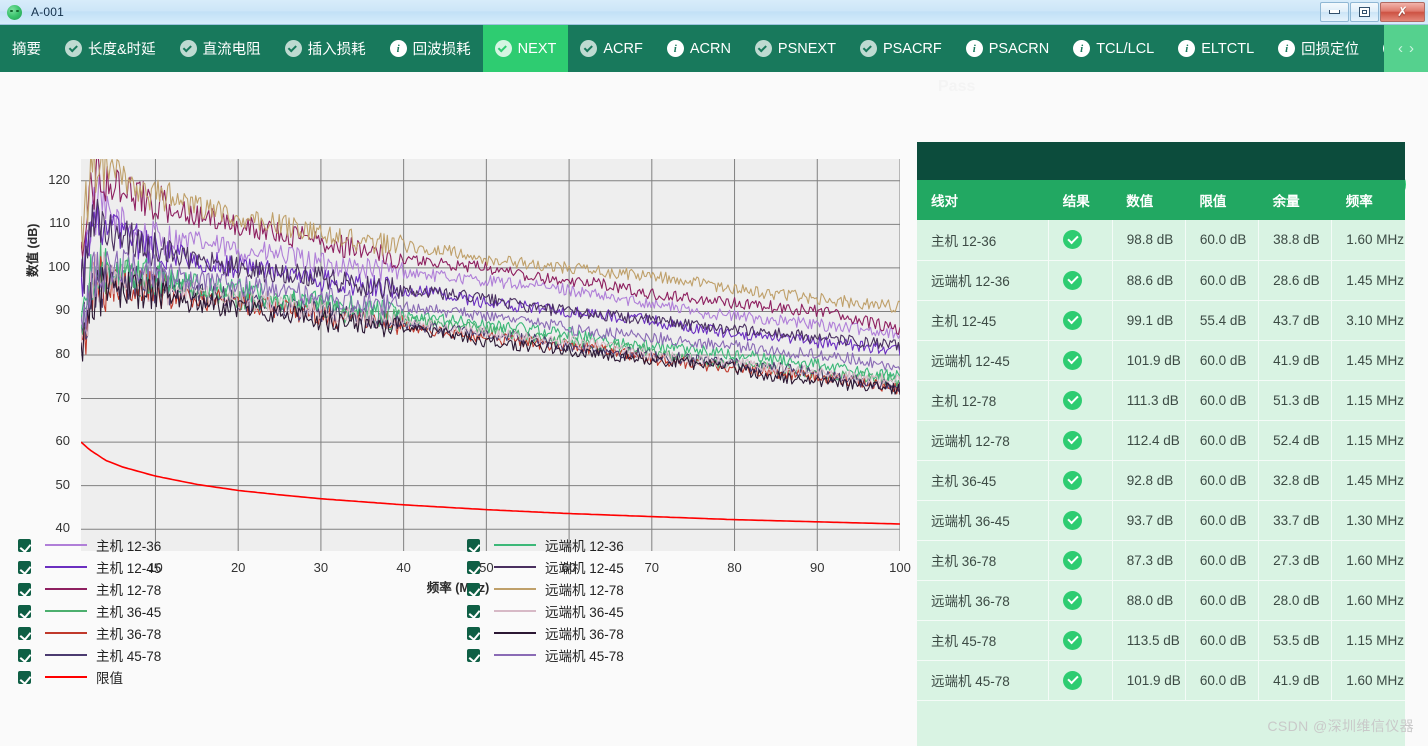 The image size is (1428, 746). Describe the element at coordinates (59, 223) in the screenshot. I see `y-tick-110: 110` at that location.